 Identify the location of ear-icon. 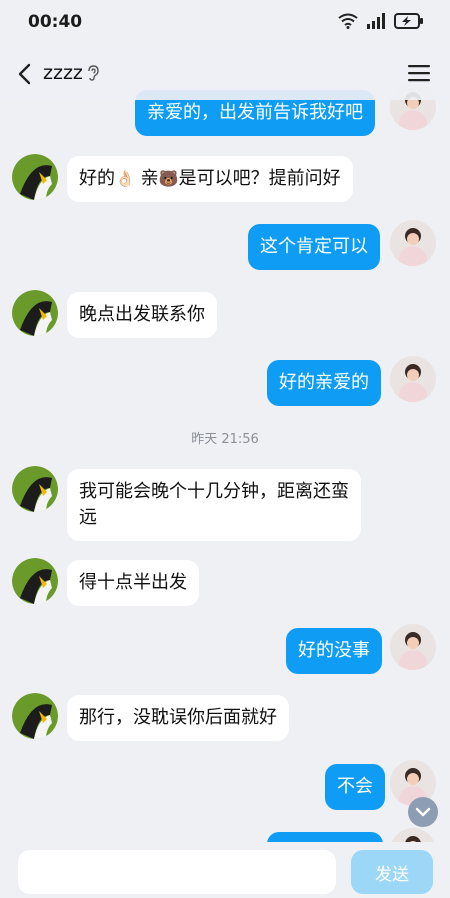
(93, 73).